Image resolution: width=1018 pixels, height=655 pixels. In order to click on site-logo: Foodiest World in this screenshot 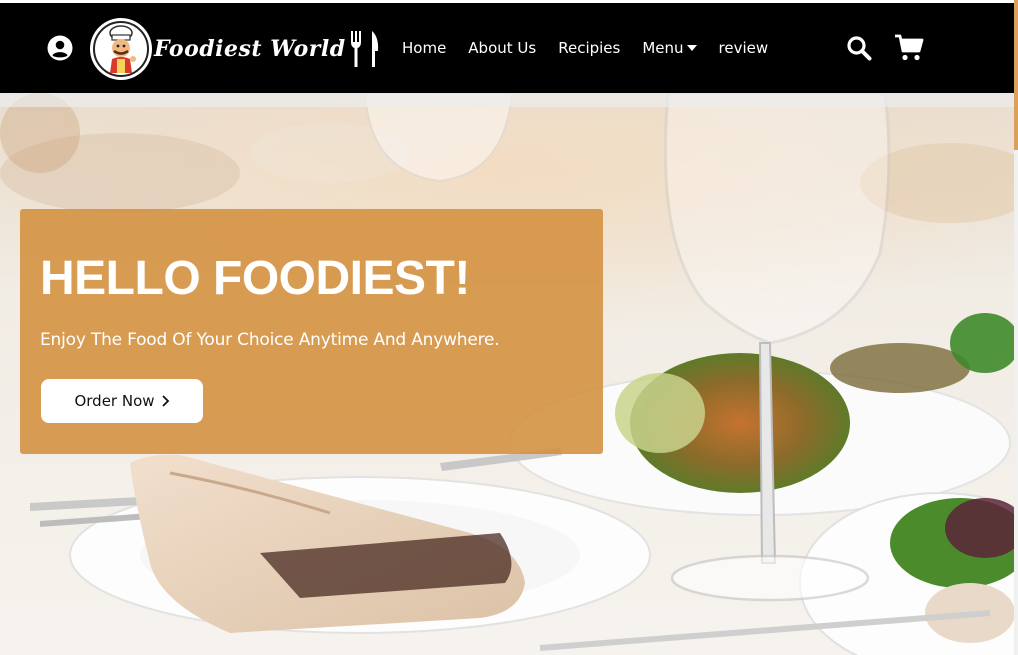, I will do `click(236, 49)`.